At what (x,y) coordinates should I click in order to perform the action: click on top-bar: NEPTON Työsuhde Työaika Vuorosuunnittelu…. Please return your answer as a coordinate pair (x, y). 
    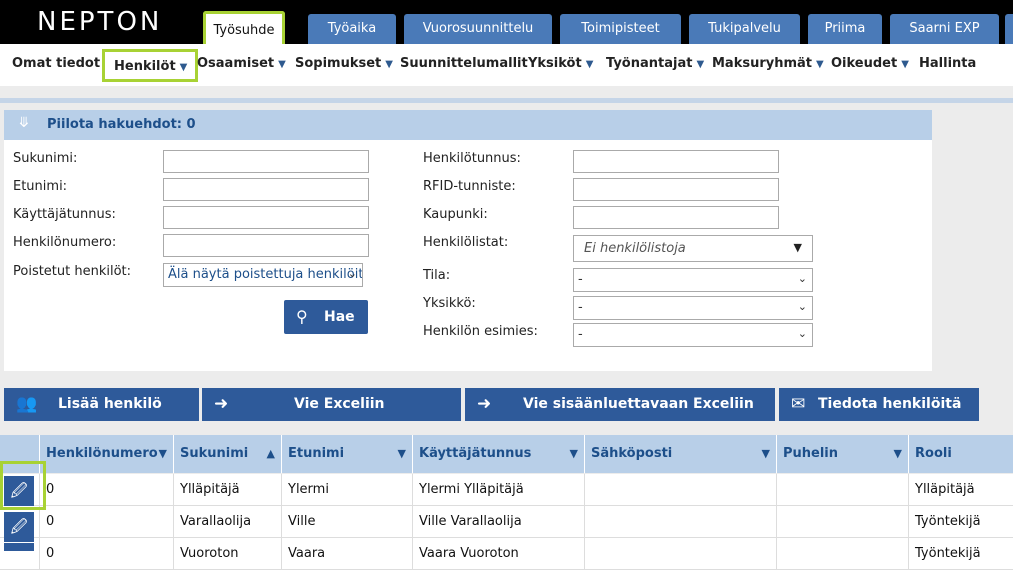
    Looking at the image, I should click on (506, 22).